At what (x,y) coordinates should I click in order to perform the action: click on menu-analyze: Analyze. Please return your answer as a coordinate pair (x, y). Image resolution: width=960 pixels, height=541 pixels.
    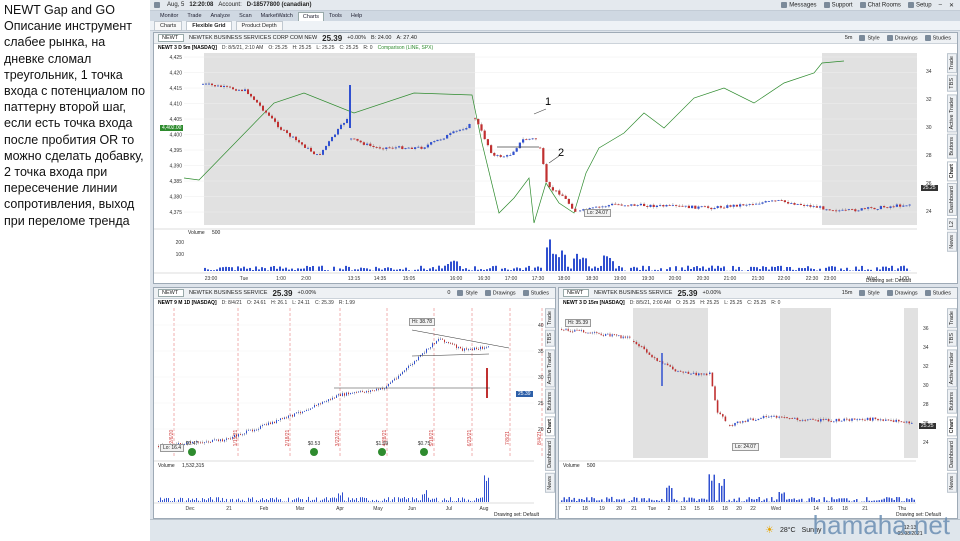
    Looking at the image, I should click on (221, 16).